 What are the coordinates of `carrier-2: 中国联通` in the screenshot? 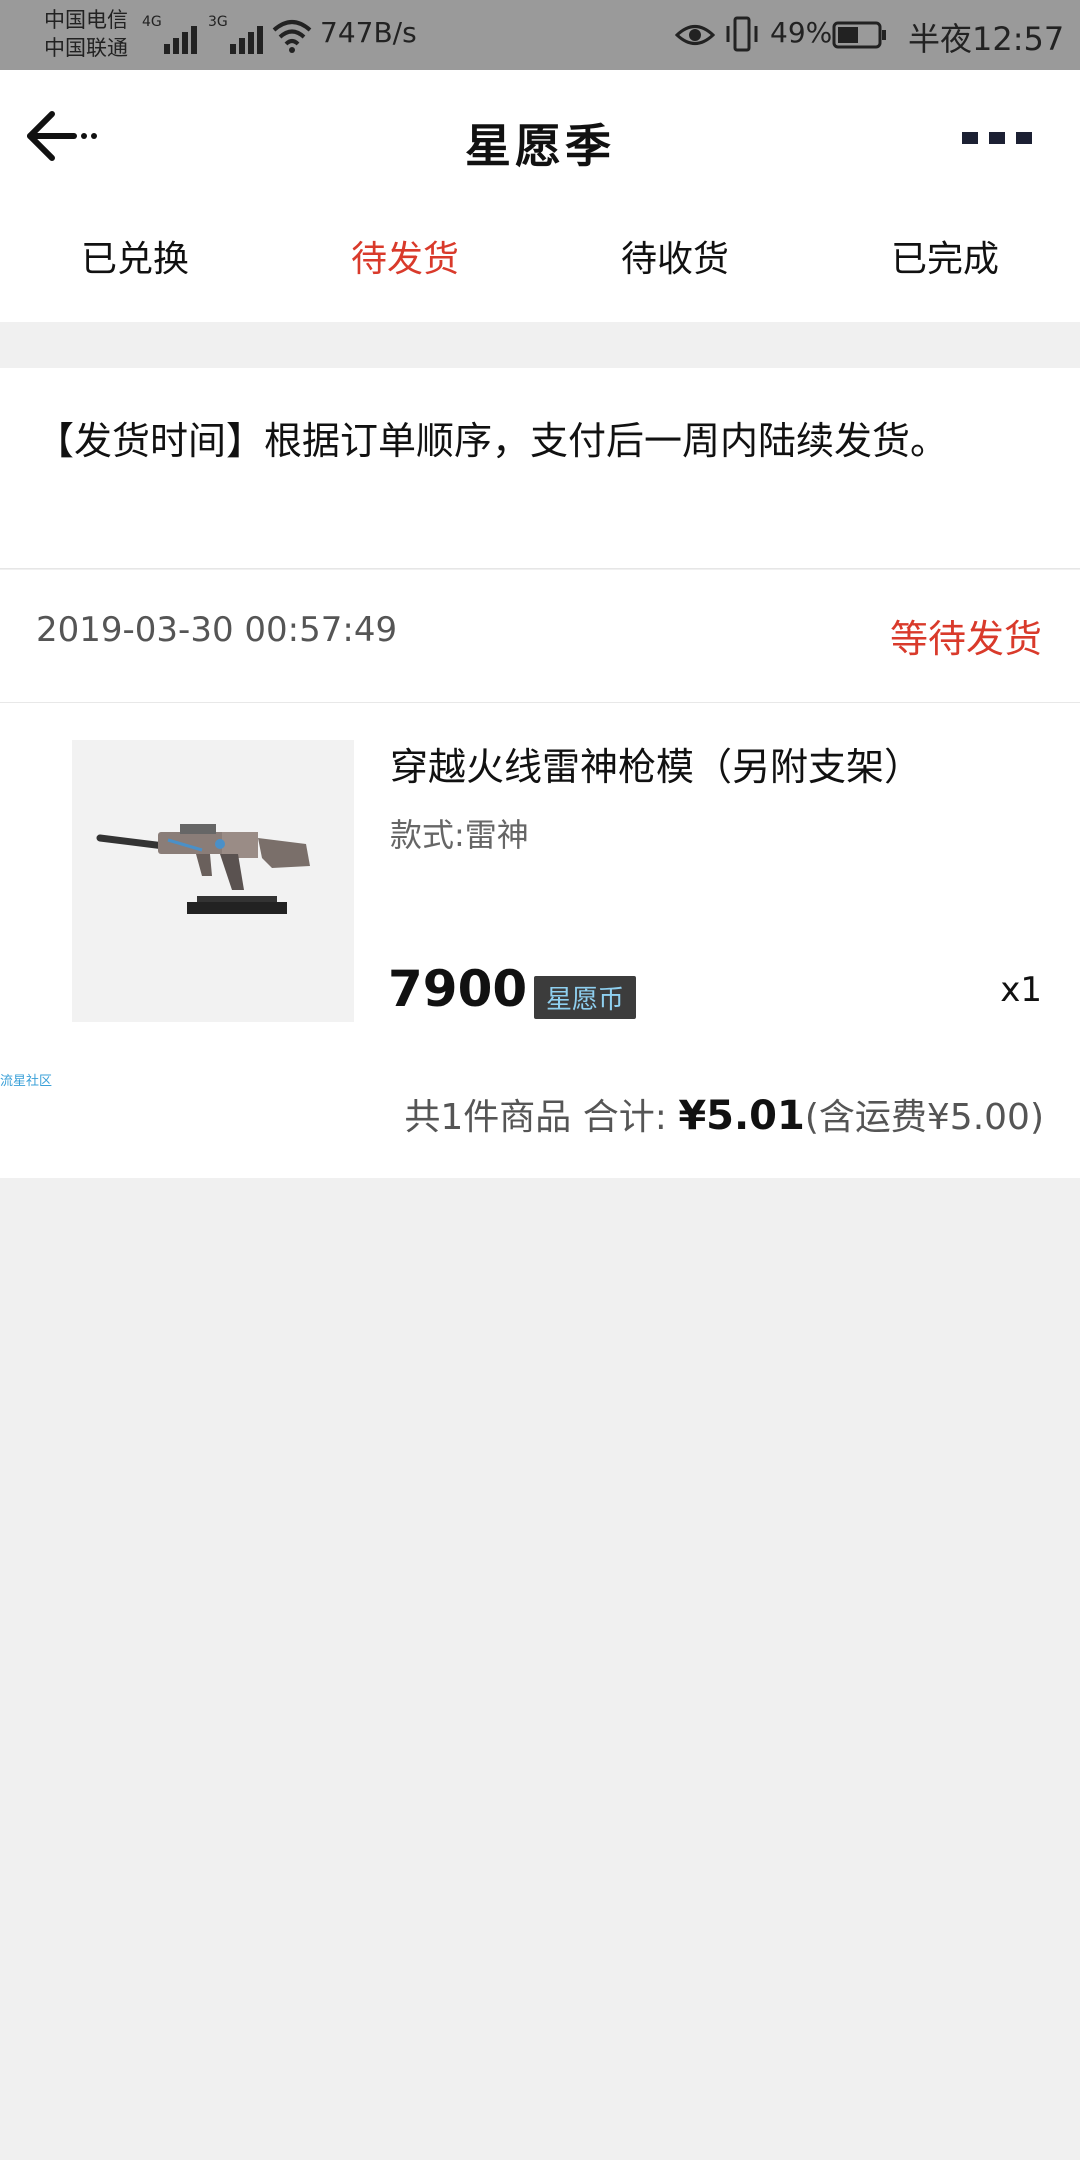 It's located at (86, 48).